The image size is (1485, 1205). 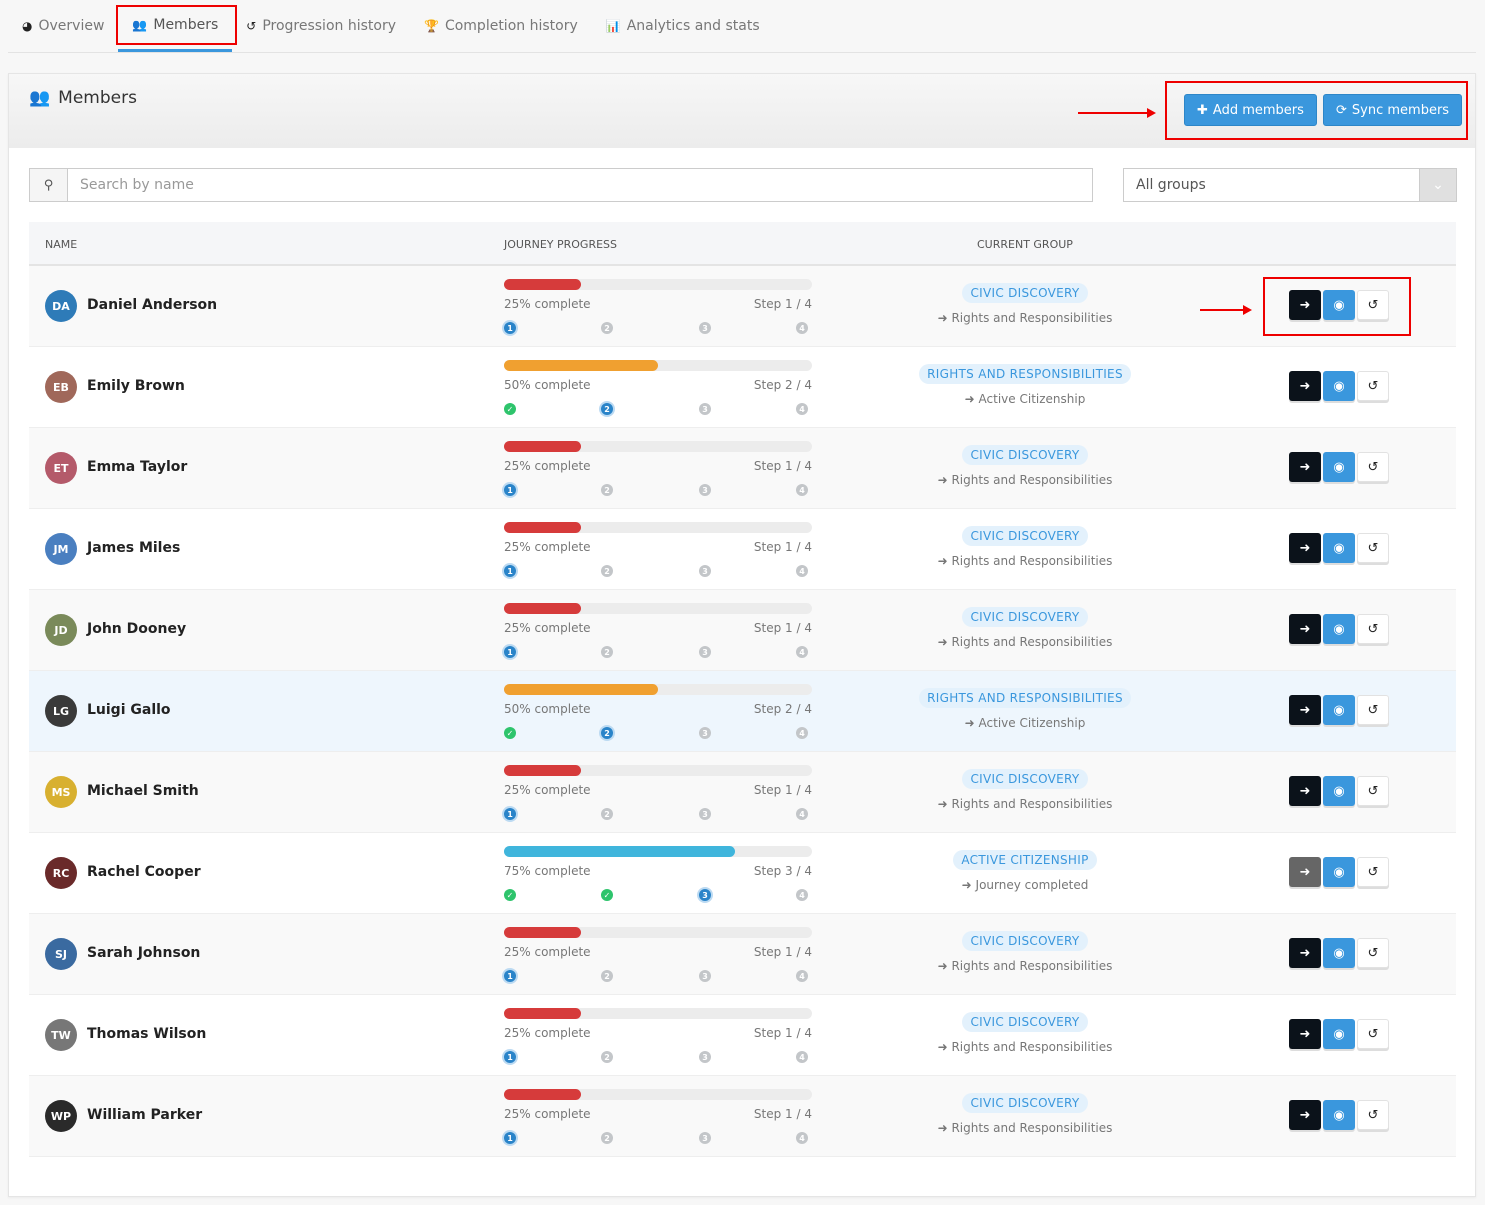 I want to click on next-group: ➜ Active Citizenship, so click(x=1025, y=723).